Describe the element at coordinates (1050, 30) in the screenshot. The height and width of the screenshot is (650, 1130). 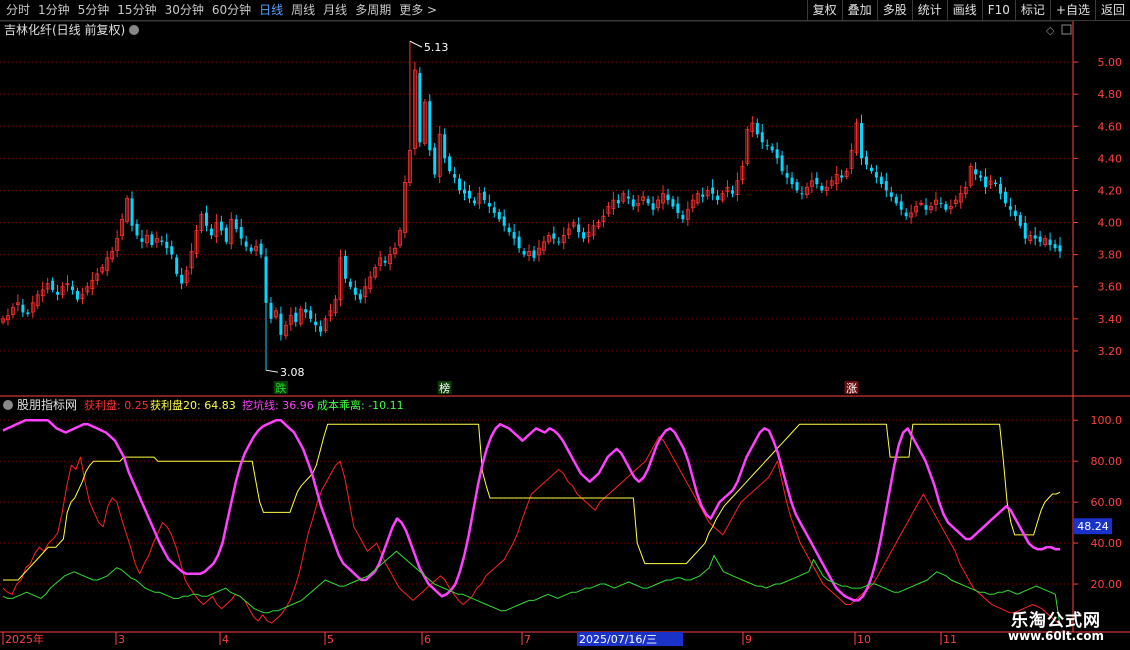
I see `diamond-icon: ◇` at that location.